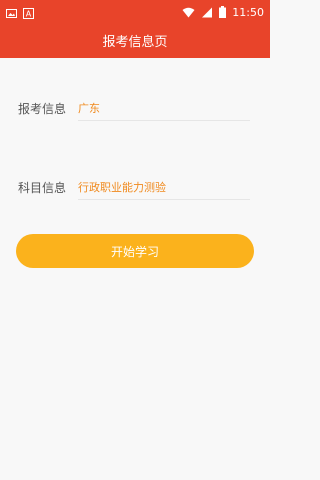 The image size is (320, 480). I want to click on image-icon, so click(11, 13).